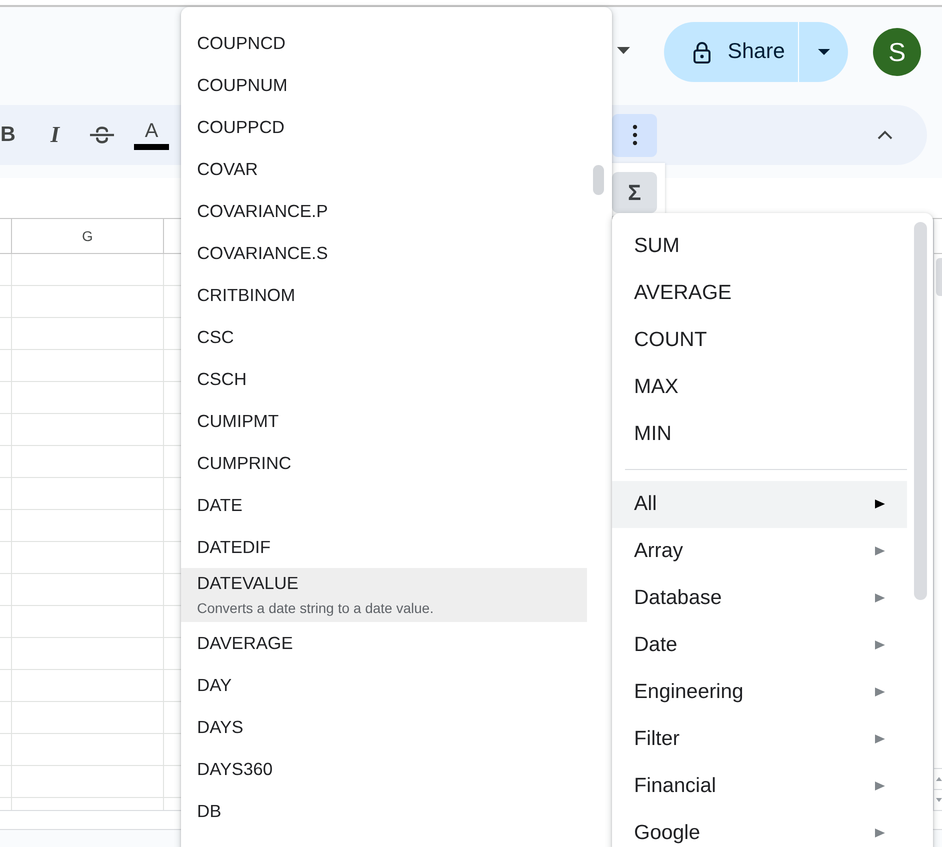  I want to click on function-item: DATEVALUE Converts a date string to a date value., so click(384, 595).